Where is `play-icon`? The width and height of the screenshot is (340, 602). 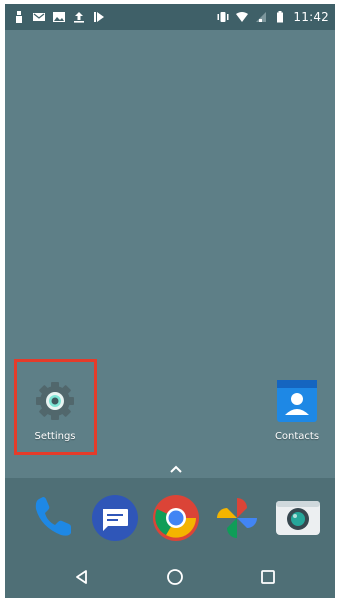
play-icon is located at coordinates (99, 17).